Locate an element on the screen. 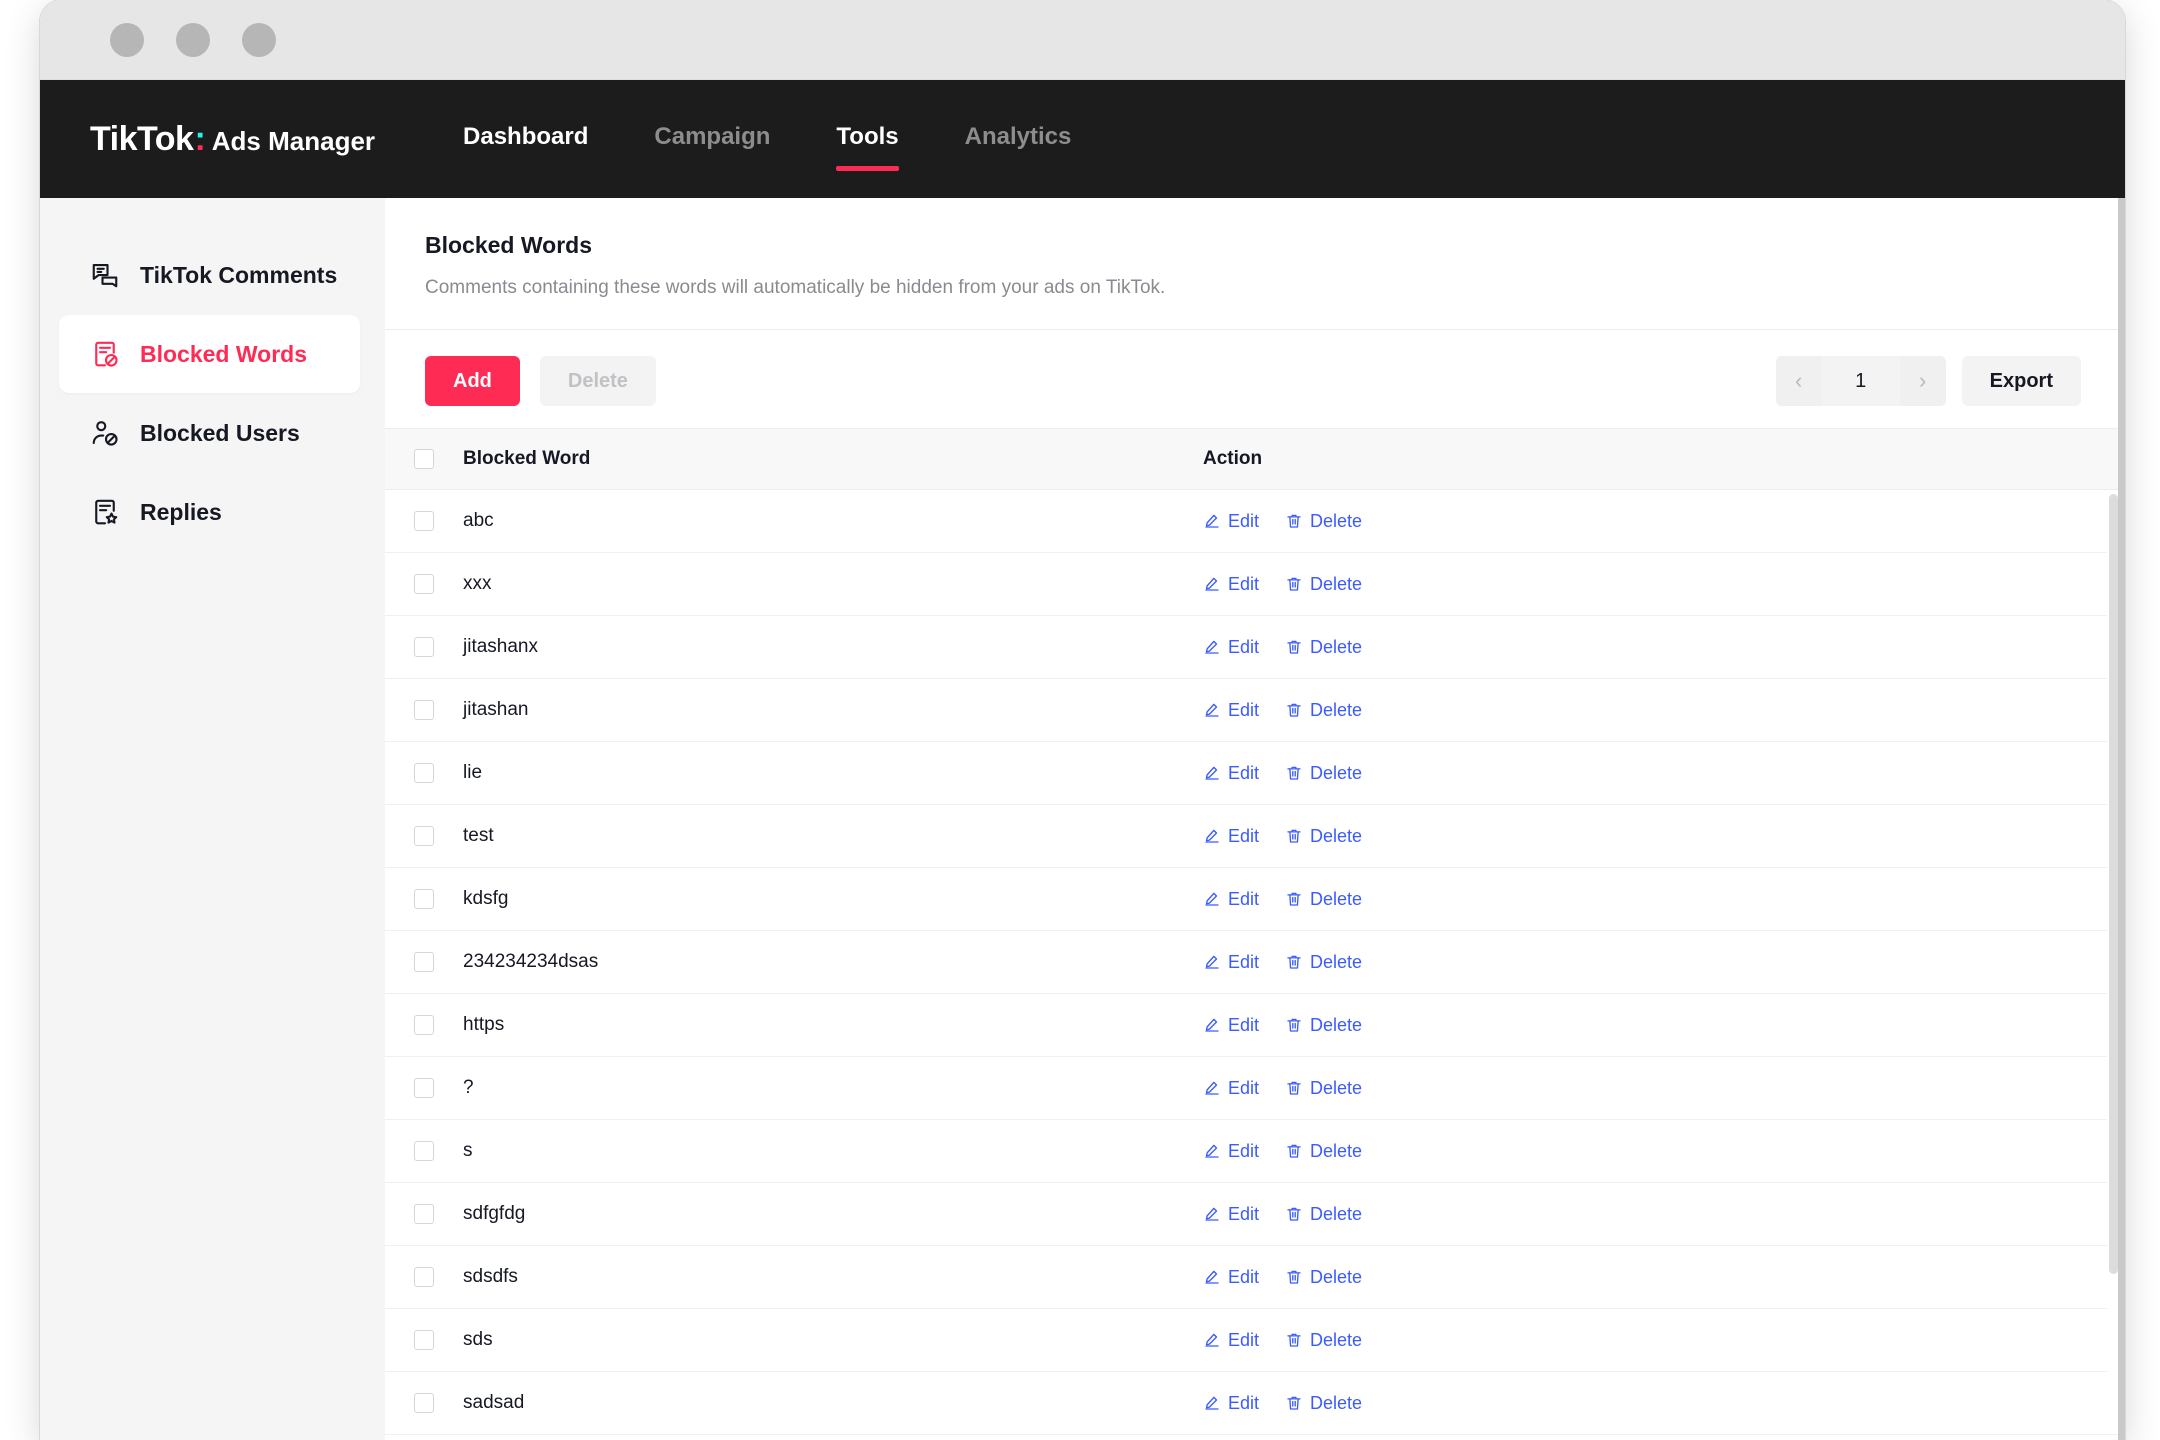  cell-blocked-word: jitashan is located at coordinates (496, 709).